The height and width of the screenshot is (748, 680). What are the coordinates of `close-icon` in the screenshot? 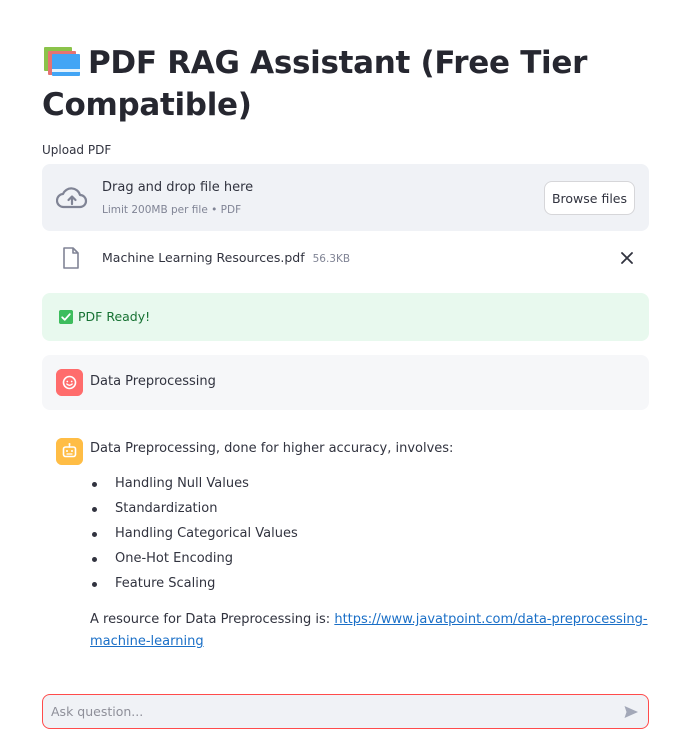 It's located at (627, 258).